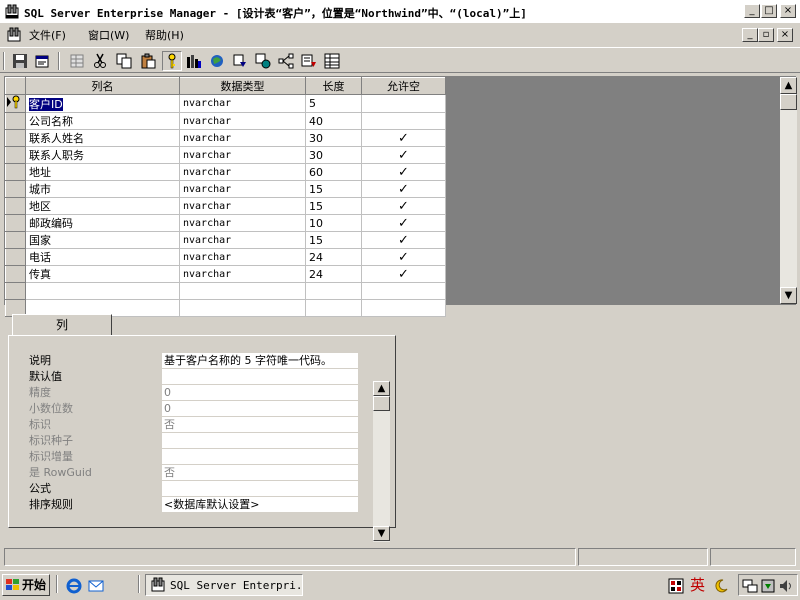 The image size is (800, 600). What do you see at coordinates (788, 295) in the screenshot?
I see `scroll-down-button: ▼` at bounding box center [788, 295].